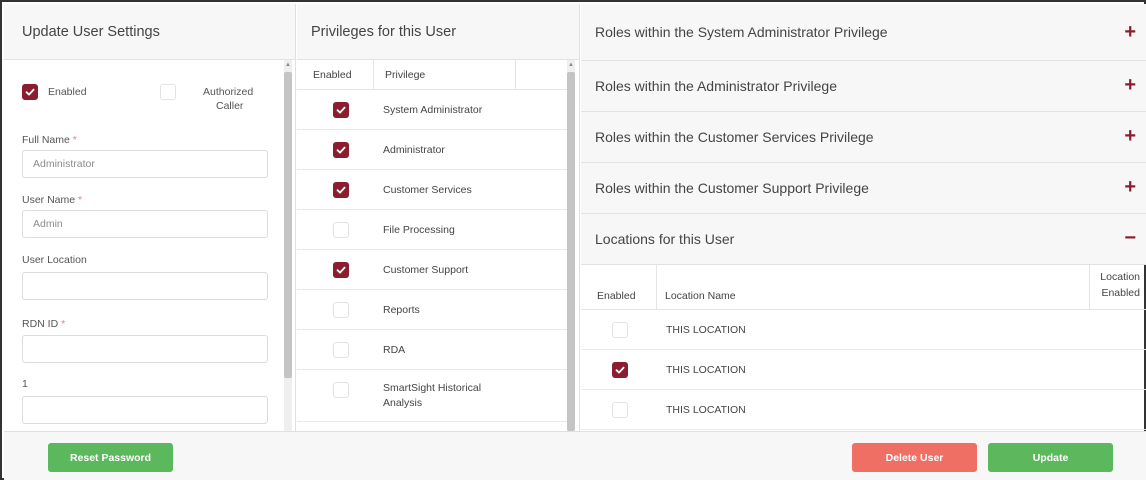 The width and height of the screenshot is (1146, 480). What do you see at coordinates (432, 75) in the screenshot?
I see `privileges-table-header: Enabled Privilege` at bounding box center [432, 75].